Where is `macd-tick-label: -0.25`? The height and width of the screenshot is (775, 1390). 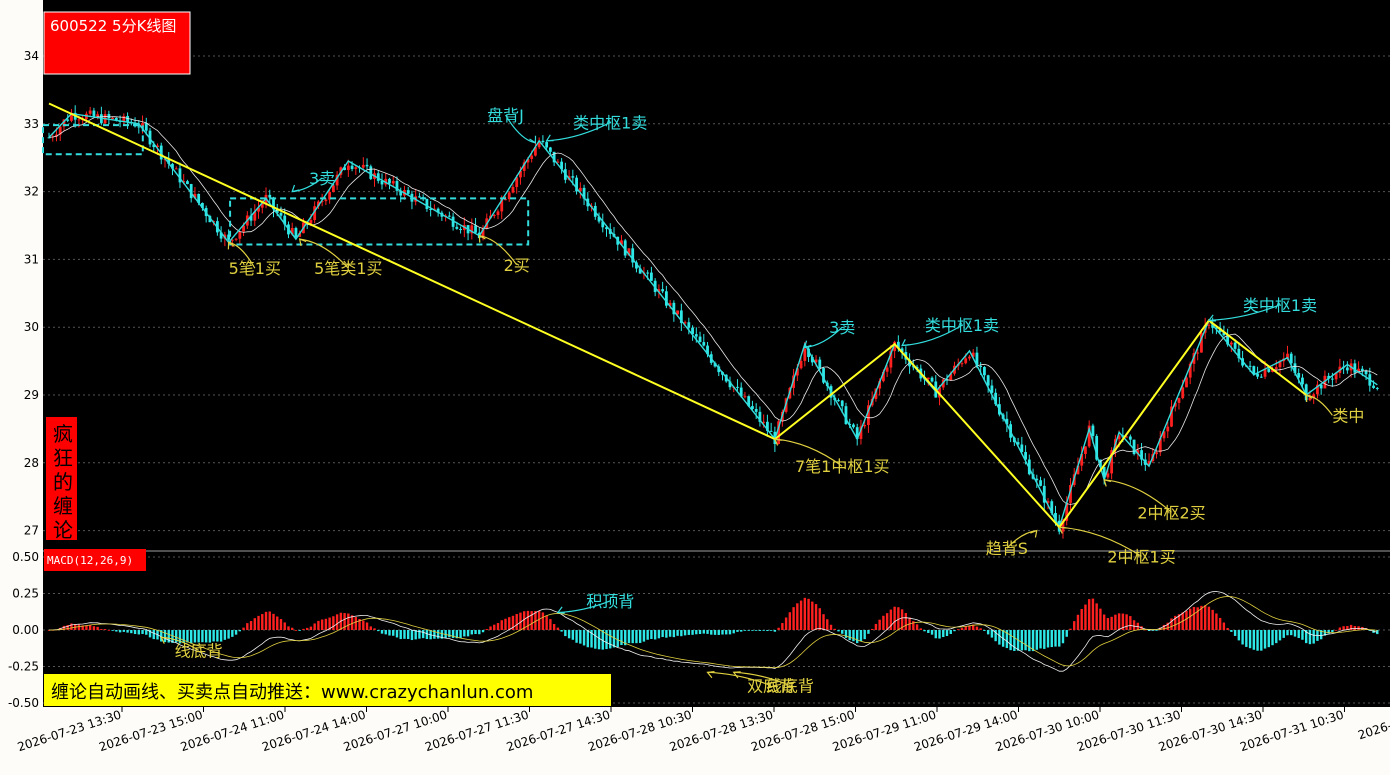
macd-tick-label: -0.25 is located at coordinates (23, 667).